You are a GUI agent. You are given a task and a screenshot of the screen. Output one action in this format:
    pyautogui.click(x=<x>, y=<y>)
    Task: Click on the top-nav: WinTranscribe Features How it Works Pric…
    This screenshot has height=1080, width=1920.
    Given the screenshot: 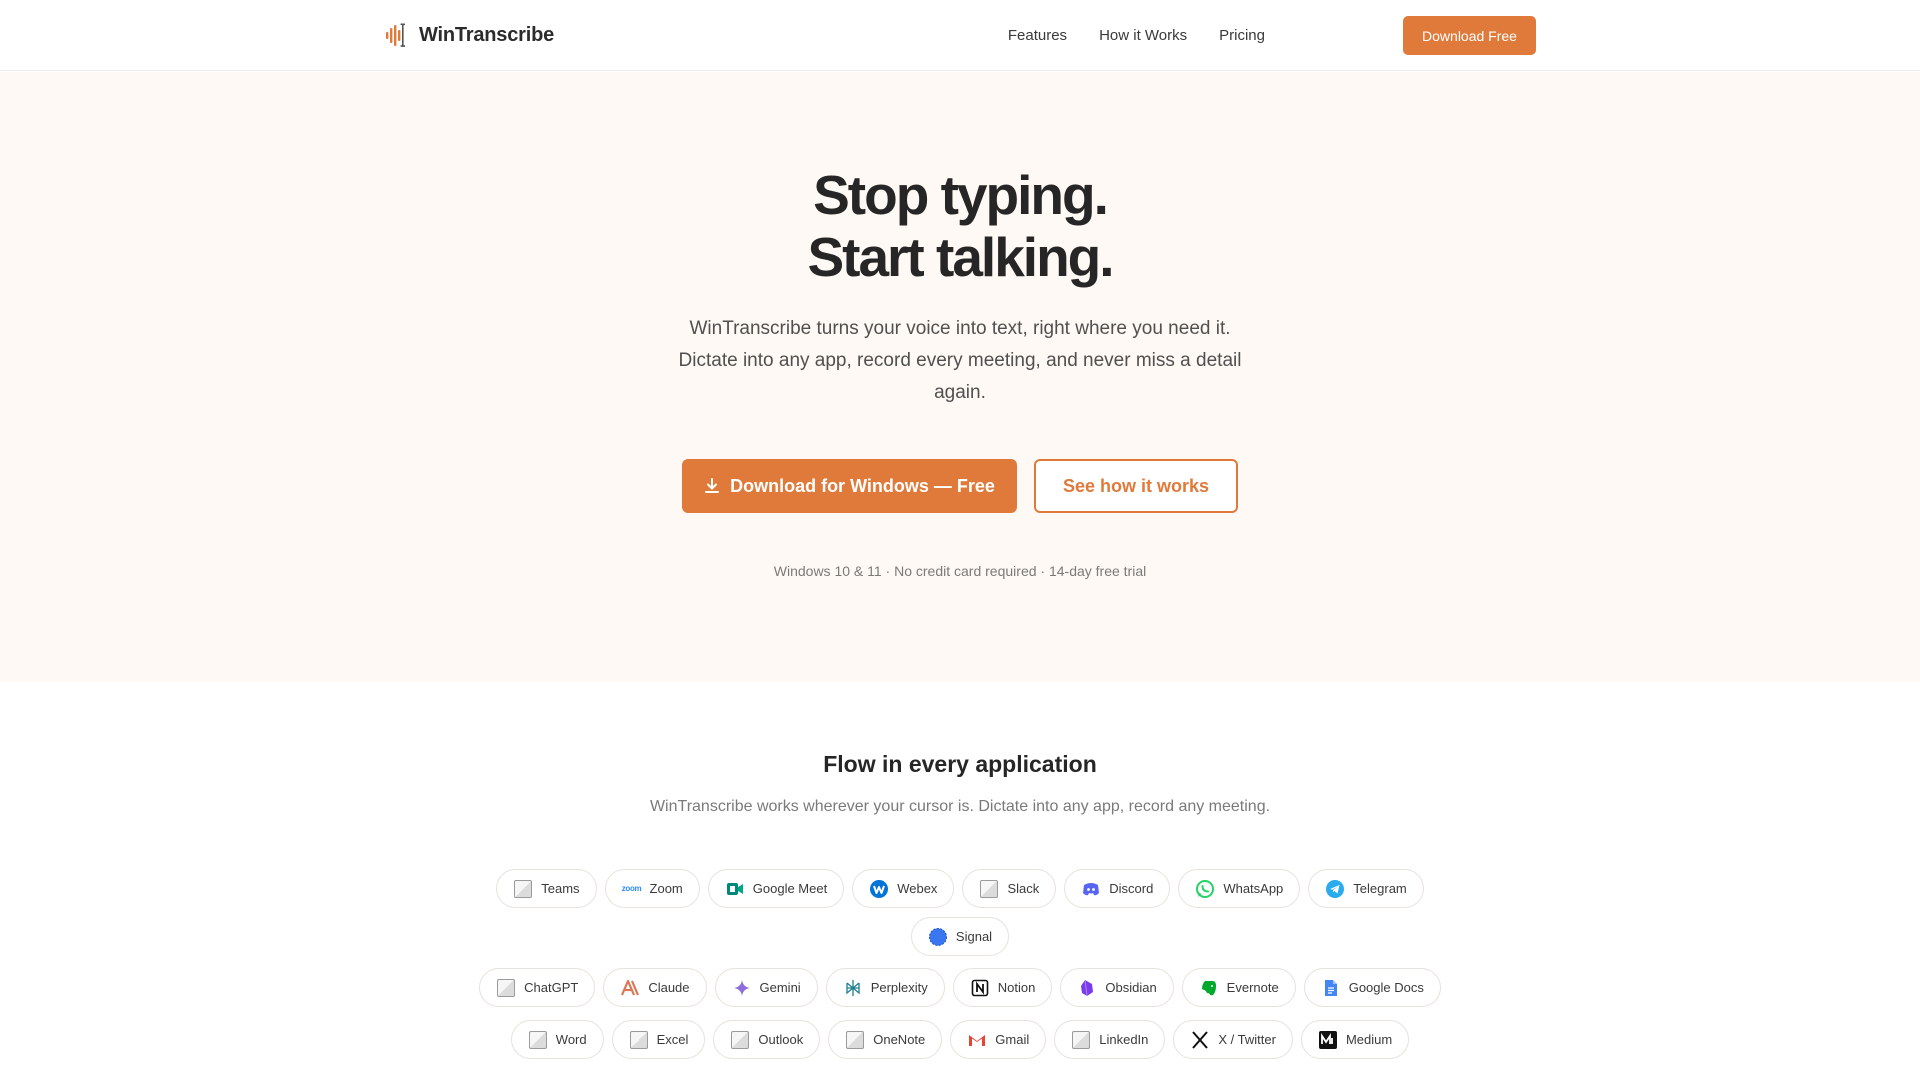 What is the action you would take?
    pyautogui.click(x=960, y=35)
    